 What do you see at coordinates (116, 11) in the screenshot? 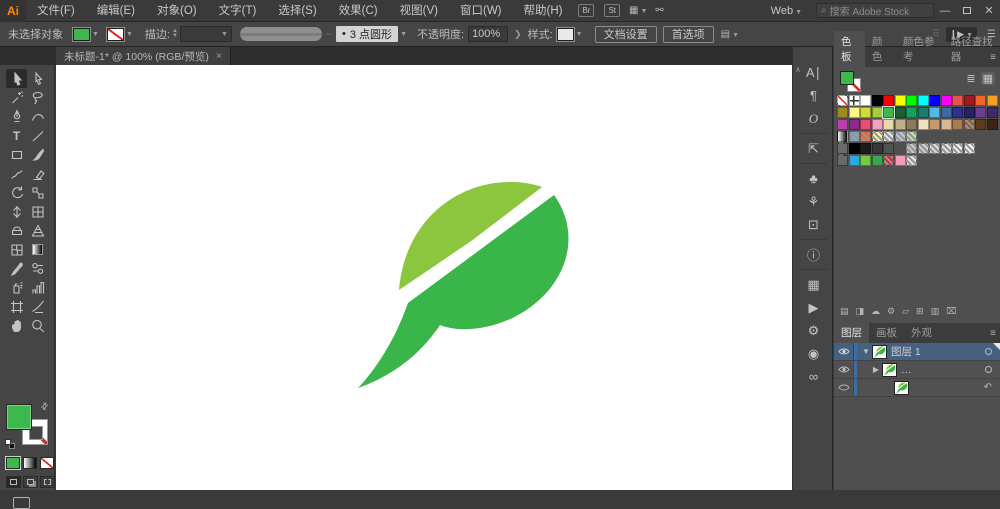
I see `menu-item-1: 编辑(E)` at bounding box center [116, 11].